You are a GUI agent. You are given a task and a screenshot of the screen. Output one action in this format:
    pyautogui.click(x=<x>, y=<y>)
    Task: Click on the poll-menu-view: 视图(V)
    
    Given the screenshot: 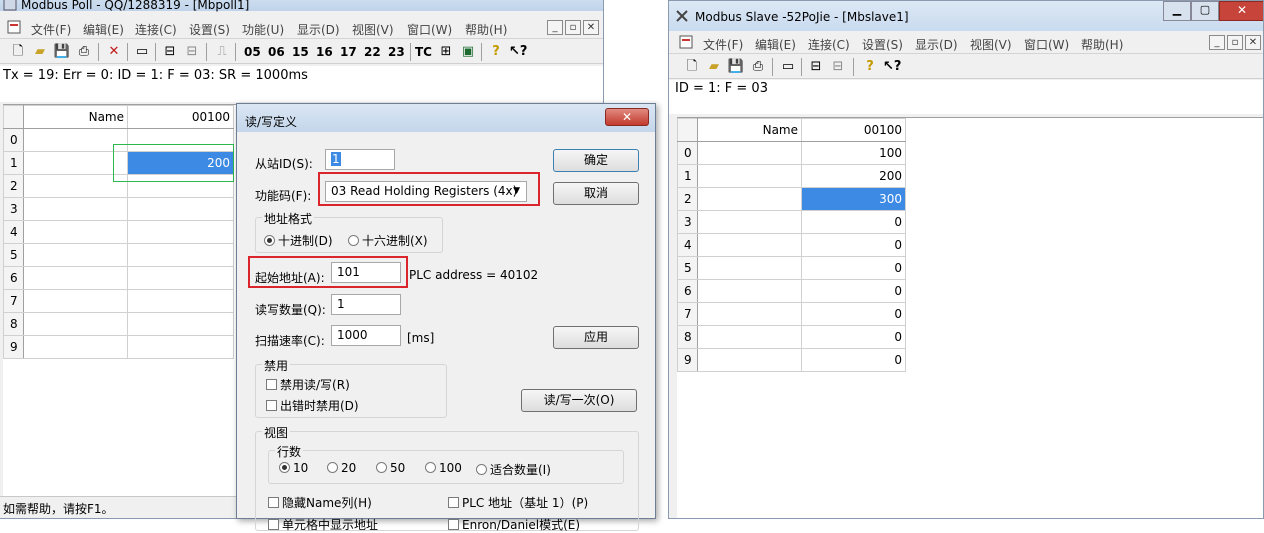 What is the action you would take?
    pyautogui.click(x=373, y=29)
    